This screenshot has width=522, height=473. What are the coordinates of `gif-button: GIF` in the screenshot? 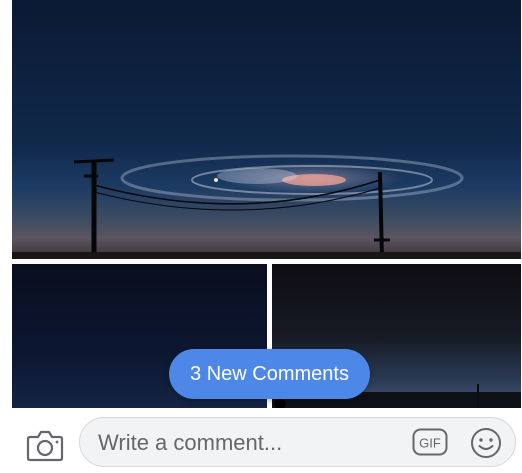 It's located at (430, 442).